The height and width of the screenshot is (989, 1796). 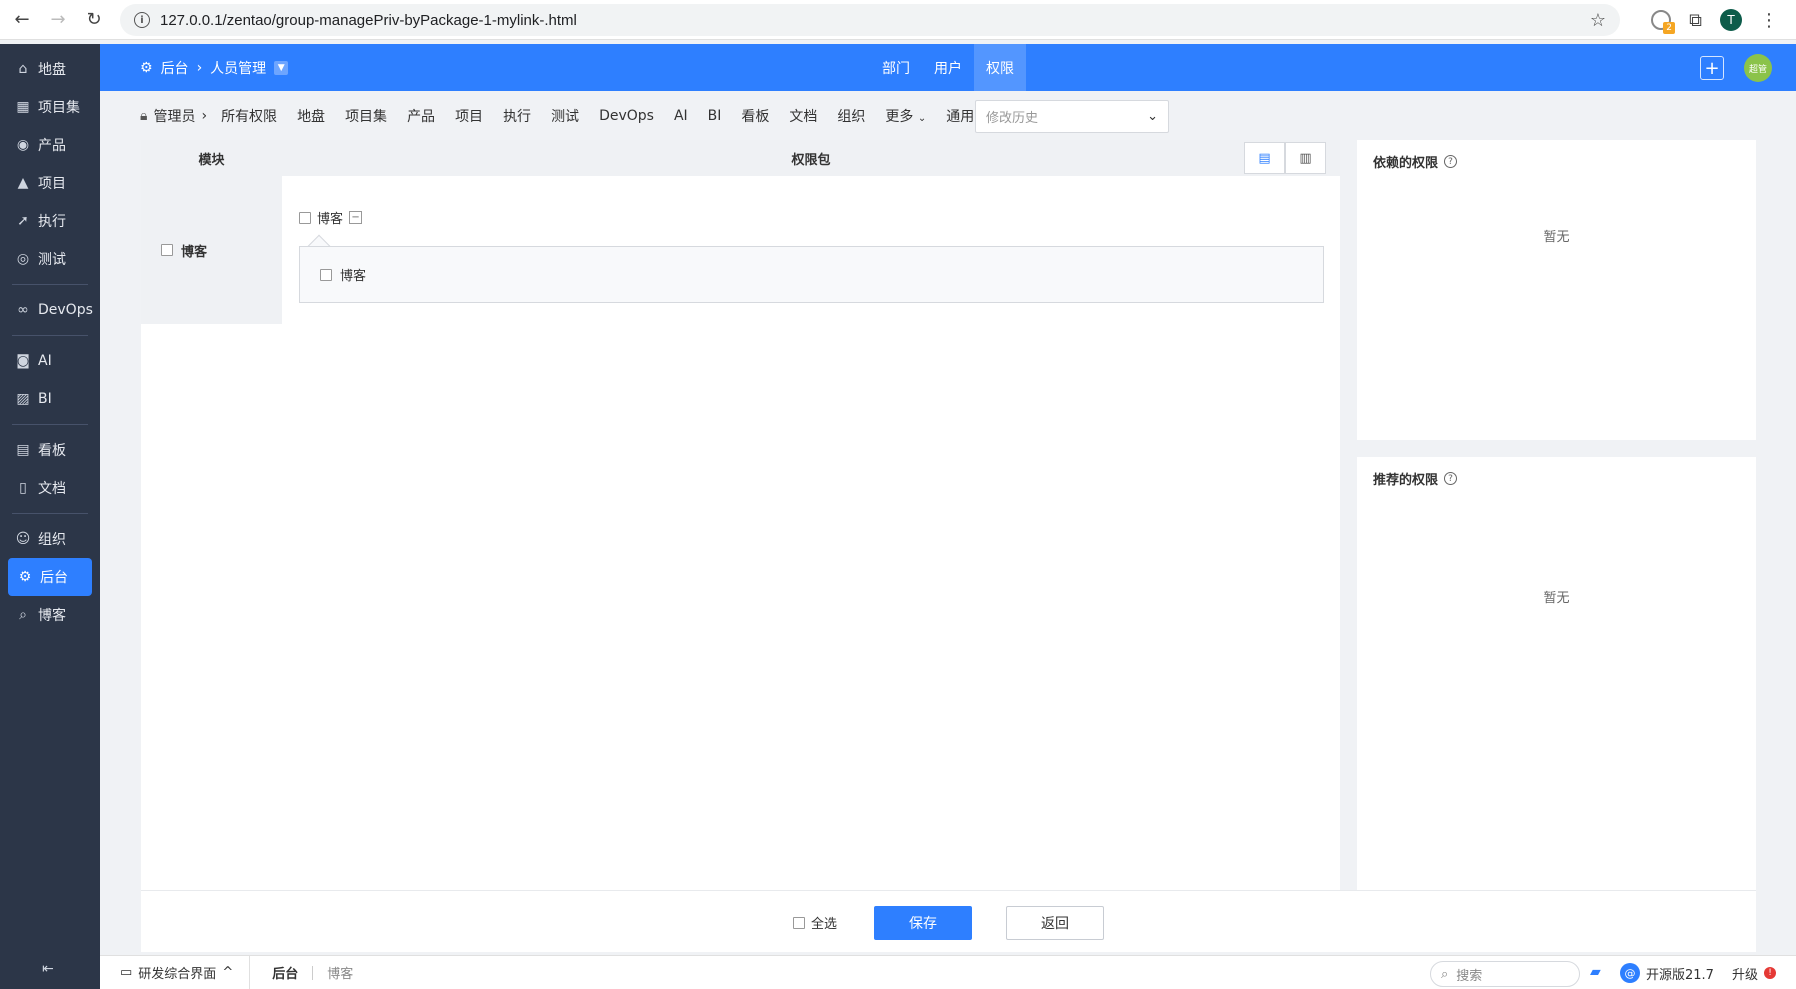 What do you see at coordinates (313, 972) in the screenshot?
I see `divider` at bounding box center [313, 972].